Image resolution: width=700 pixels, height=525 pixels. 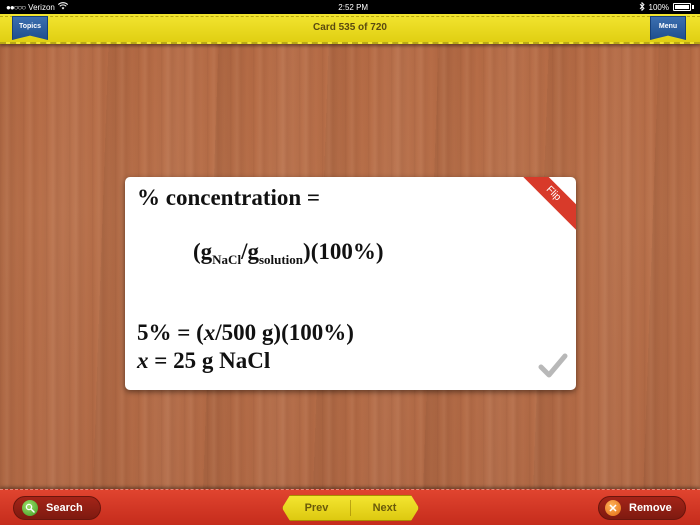 I want to click on card-line-3: 5% = (x/500 g)(100%), so click(x=245, y=333).